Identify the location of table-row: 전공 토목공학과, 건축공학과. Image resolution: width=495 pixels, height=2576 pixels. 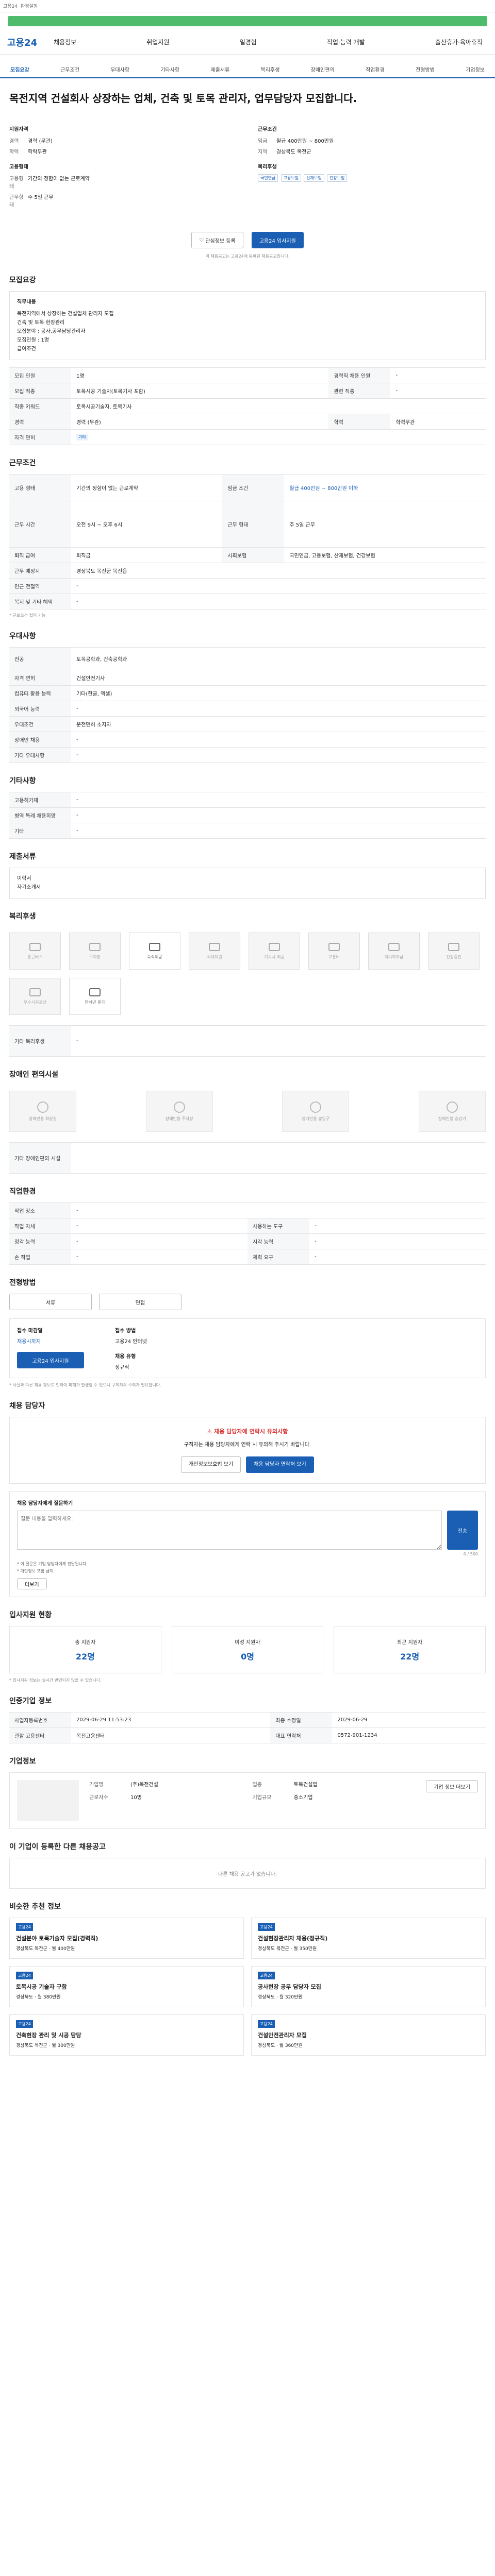
(247, 658).